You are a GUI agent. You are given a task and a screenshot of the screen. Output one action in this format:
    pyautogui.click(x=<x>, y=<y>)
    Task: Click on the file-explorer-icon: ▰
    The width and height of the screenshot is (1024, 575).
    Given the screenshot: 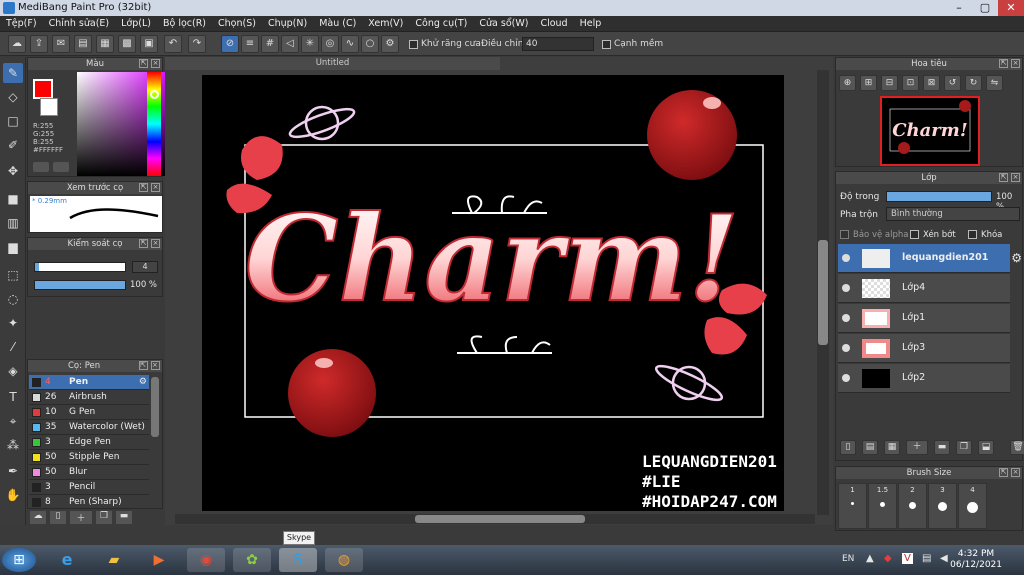 What is the action you would take?
    pyautogui.click(x=114, y=560)
    